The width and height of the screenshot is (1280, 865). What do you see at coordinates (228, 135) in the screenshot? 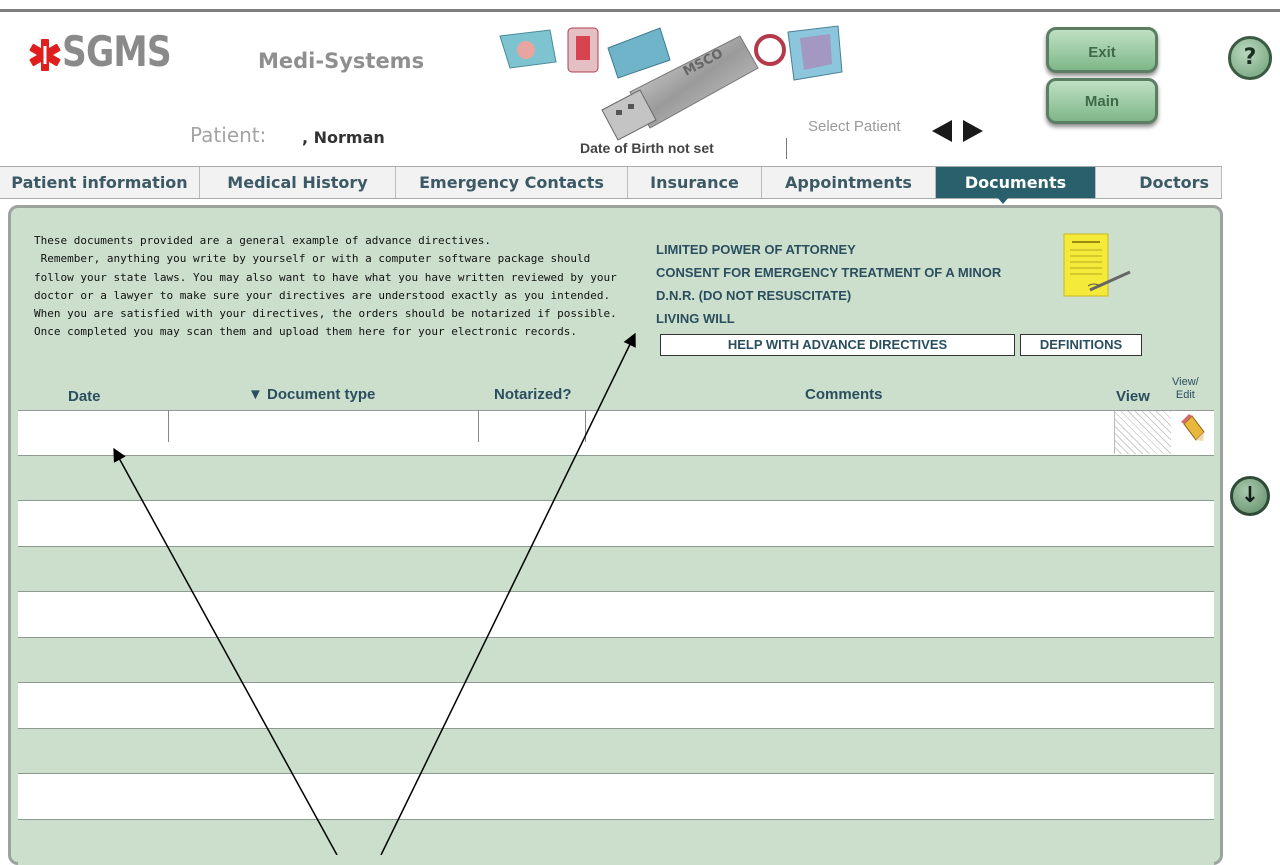
I see `patient-label: Patient:` at bounding box center [228, 135].